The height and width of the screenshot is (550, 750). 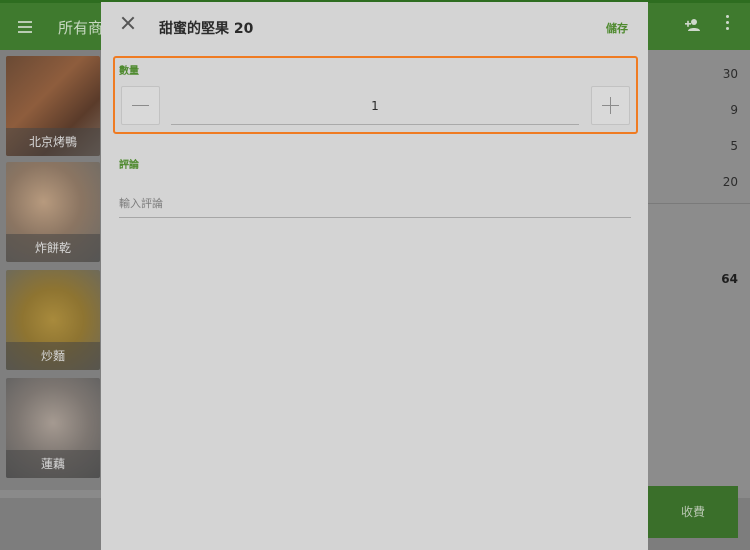 I want to click on comment-label: 評論, so click(x=129, y=165).